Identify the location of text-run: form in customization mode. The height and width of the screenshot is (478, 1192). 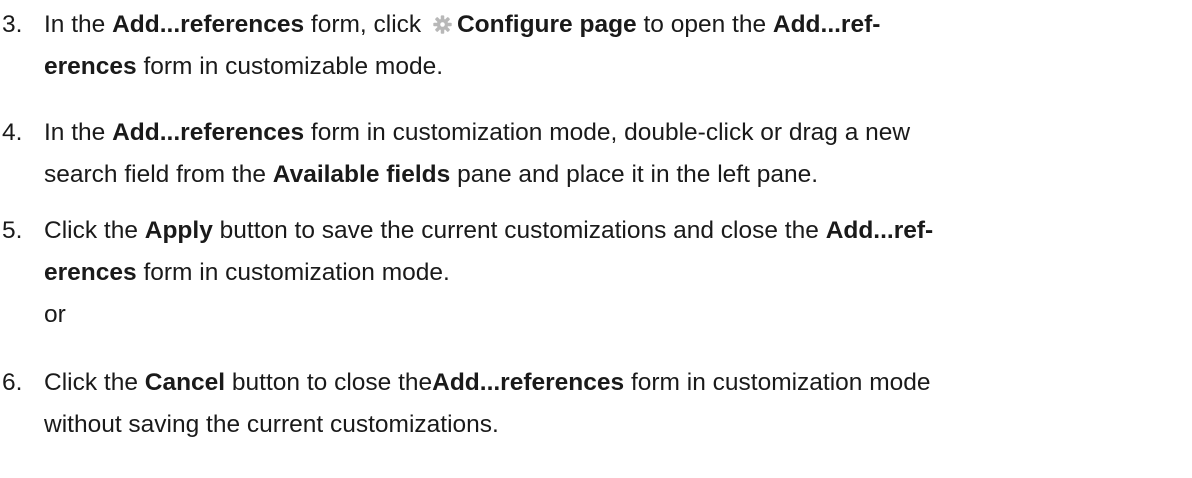
(777, 382).